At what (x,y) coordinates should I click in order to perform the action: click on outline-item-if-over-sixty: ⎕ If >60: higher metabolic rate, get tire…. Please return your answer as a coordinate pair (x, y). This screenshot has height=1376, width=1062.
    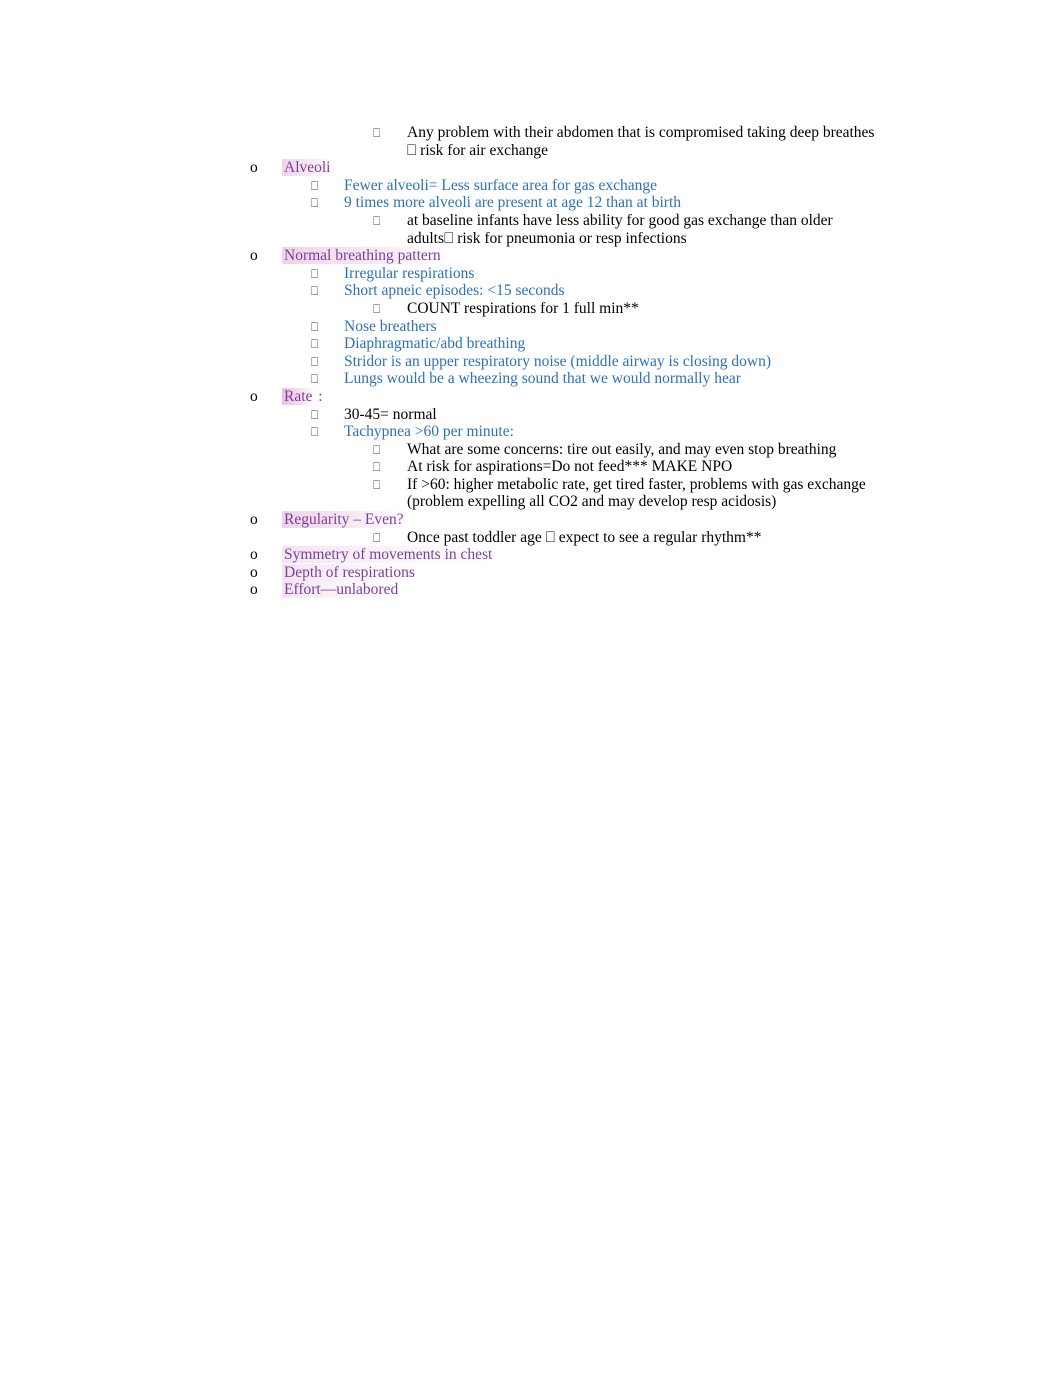
    Looking at the image, I should click on (531, 493).